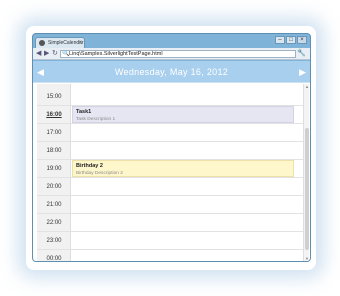  I want to click on vertical-scrollbar: ▲ ▼, so click(306, 172).